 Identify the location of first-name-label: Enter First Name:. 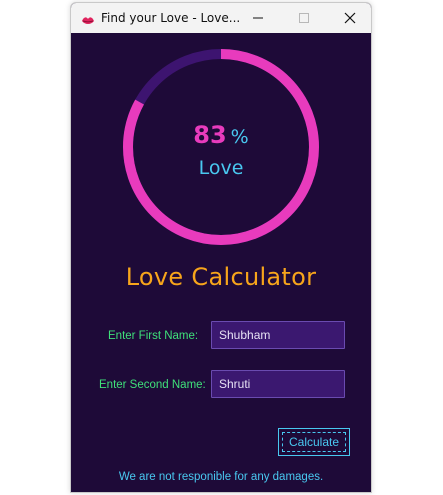
(153, 336).